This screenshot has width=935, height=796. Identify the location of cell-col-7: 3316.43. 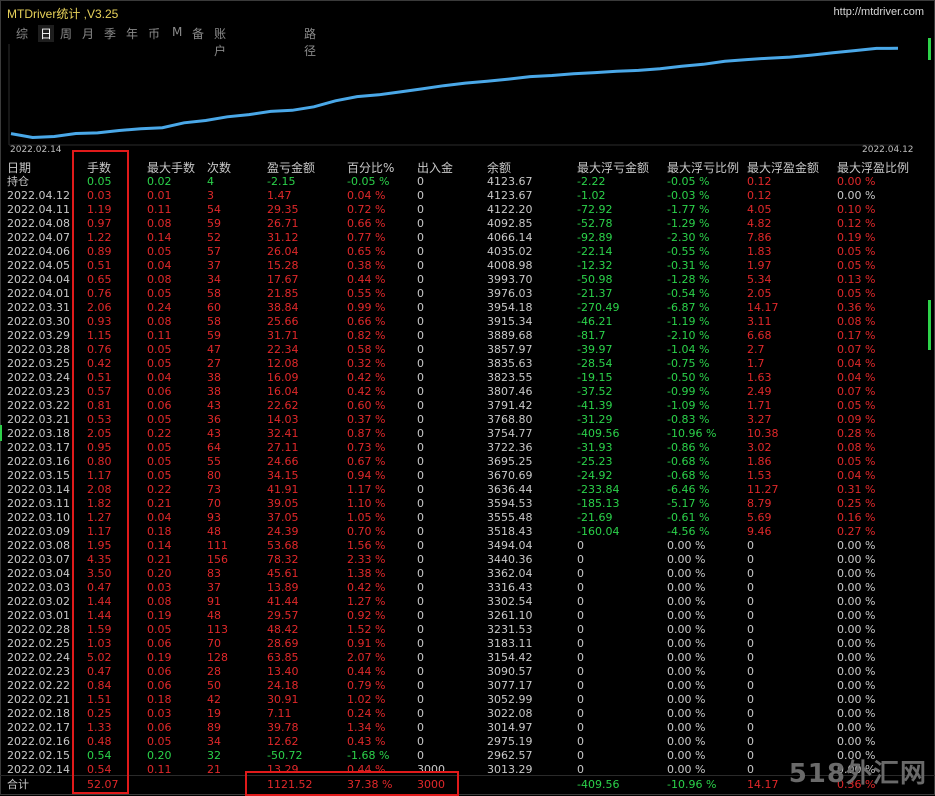
(510, 587).